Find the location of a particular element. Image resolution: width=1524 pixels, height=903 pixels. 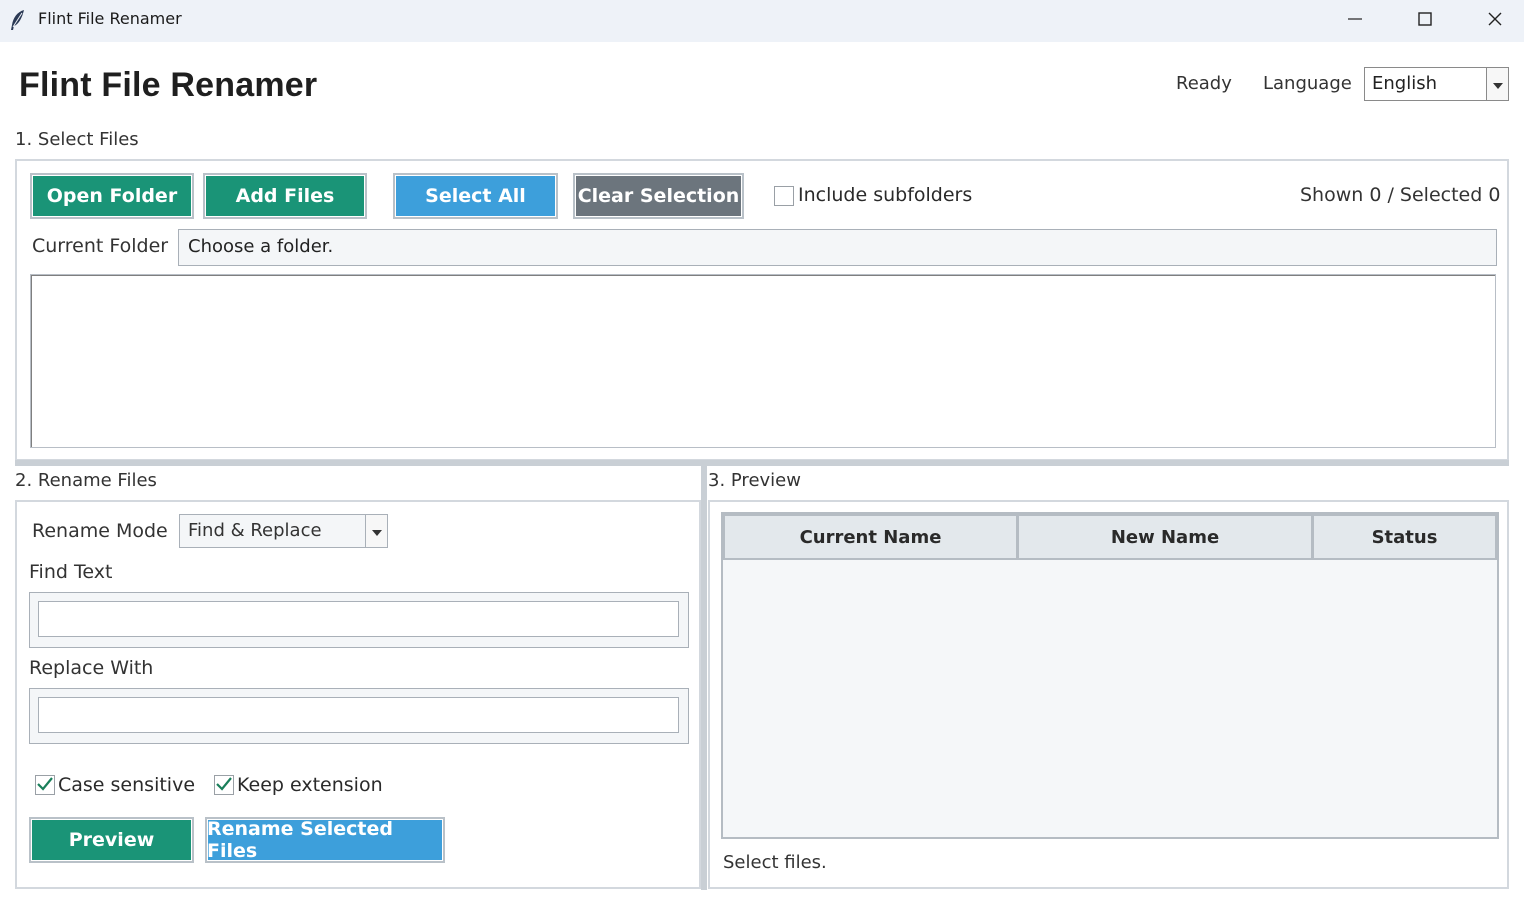

rename-selected-files-button: Rename Selected Files is located at coordinates (325, 840).